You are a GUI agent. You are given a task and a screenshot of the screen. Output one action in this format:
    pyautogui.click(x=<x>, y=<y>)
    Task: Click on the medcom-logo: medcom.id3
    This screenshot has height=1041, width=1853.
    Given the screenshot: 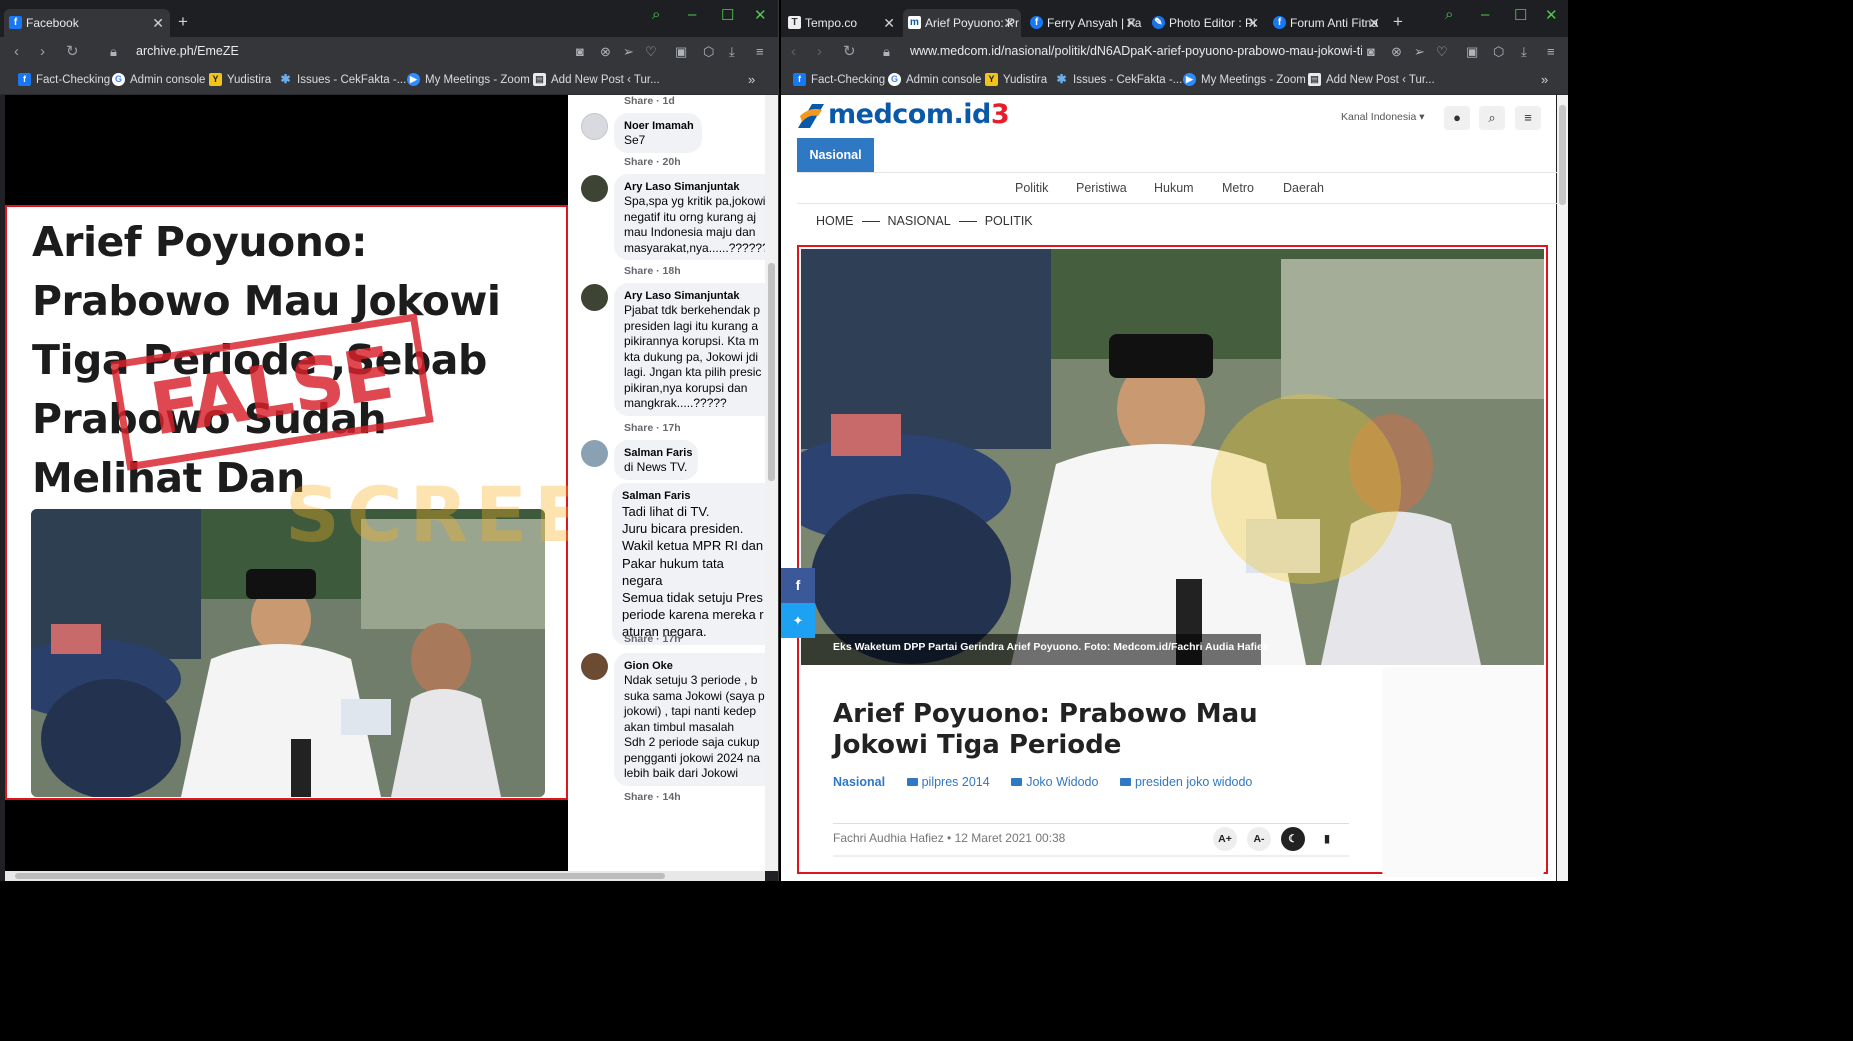 What is the action you would take?
    pyautogui.click(x=903, y=117)
    